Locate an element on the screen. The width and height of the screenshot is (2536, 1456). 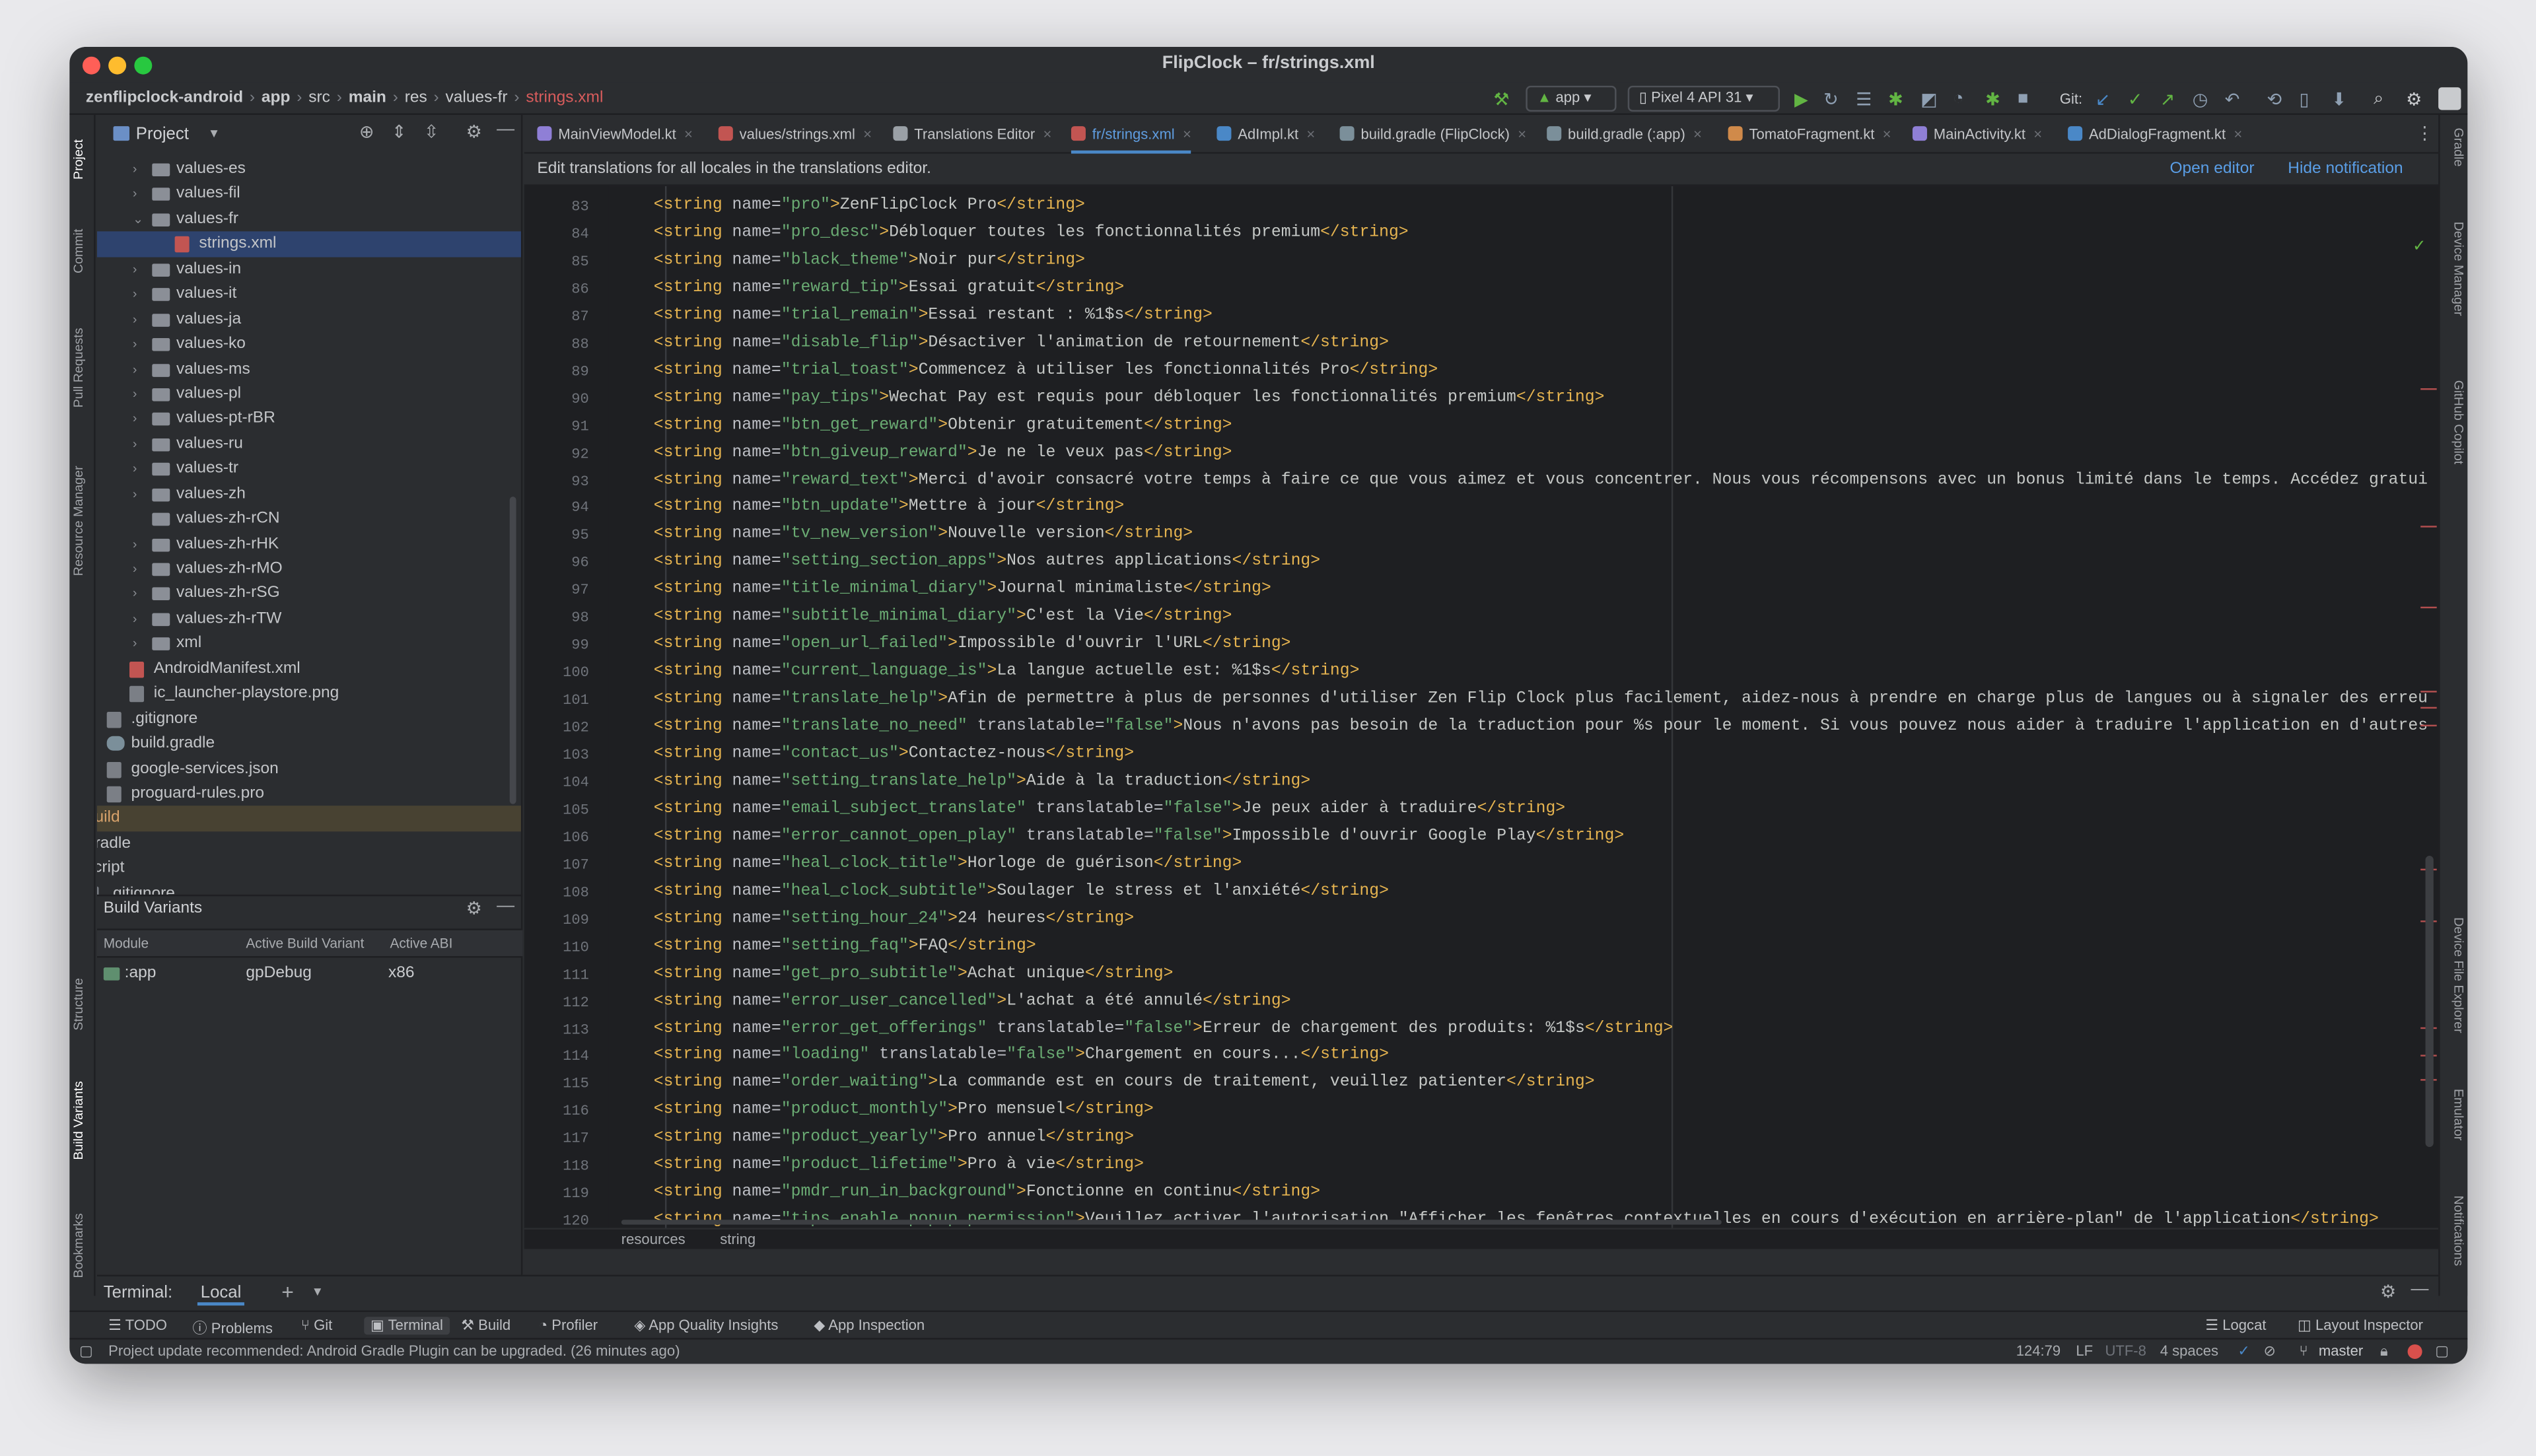
breadcrumb-values-fr: values-fr is located at coordinates (477, 98).